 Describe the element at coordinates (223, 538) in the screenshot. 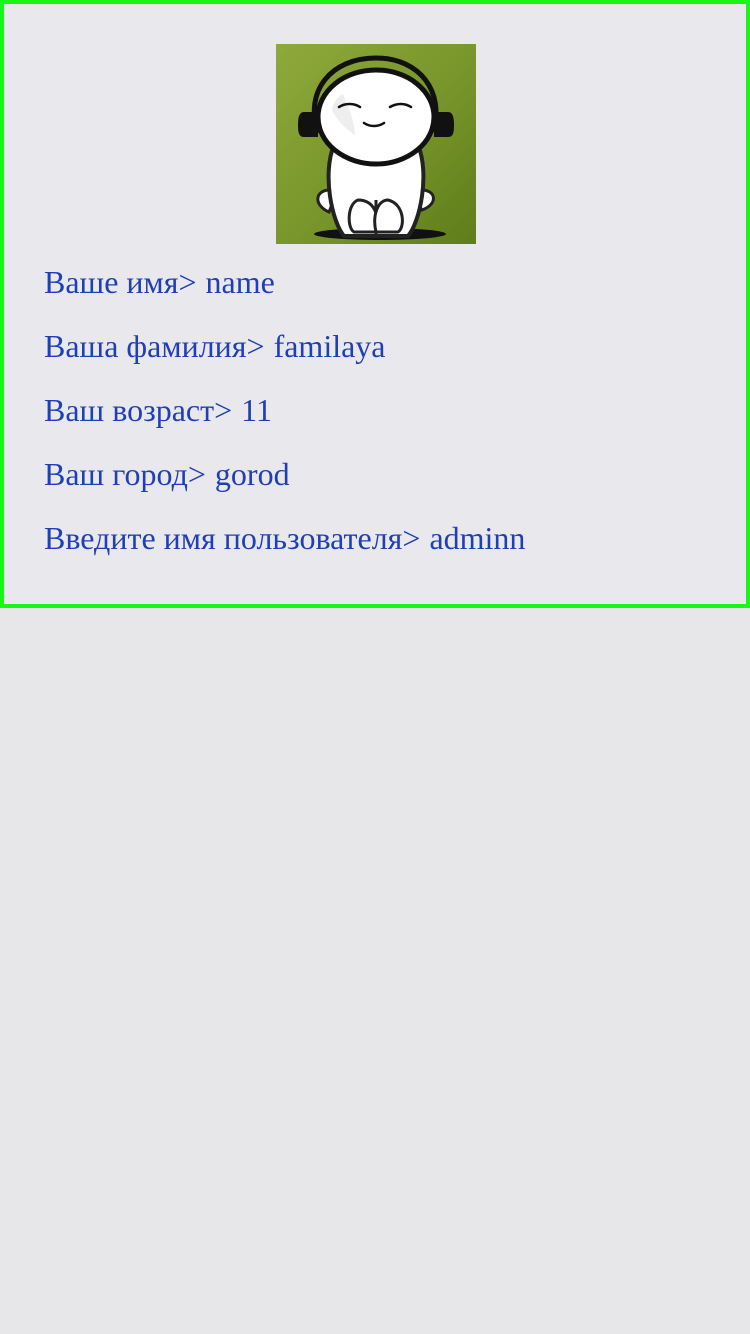

I see `field-label: Введите имя пользователя` at that location.